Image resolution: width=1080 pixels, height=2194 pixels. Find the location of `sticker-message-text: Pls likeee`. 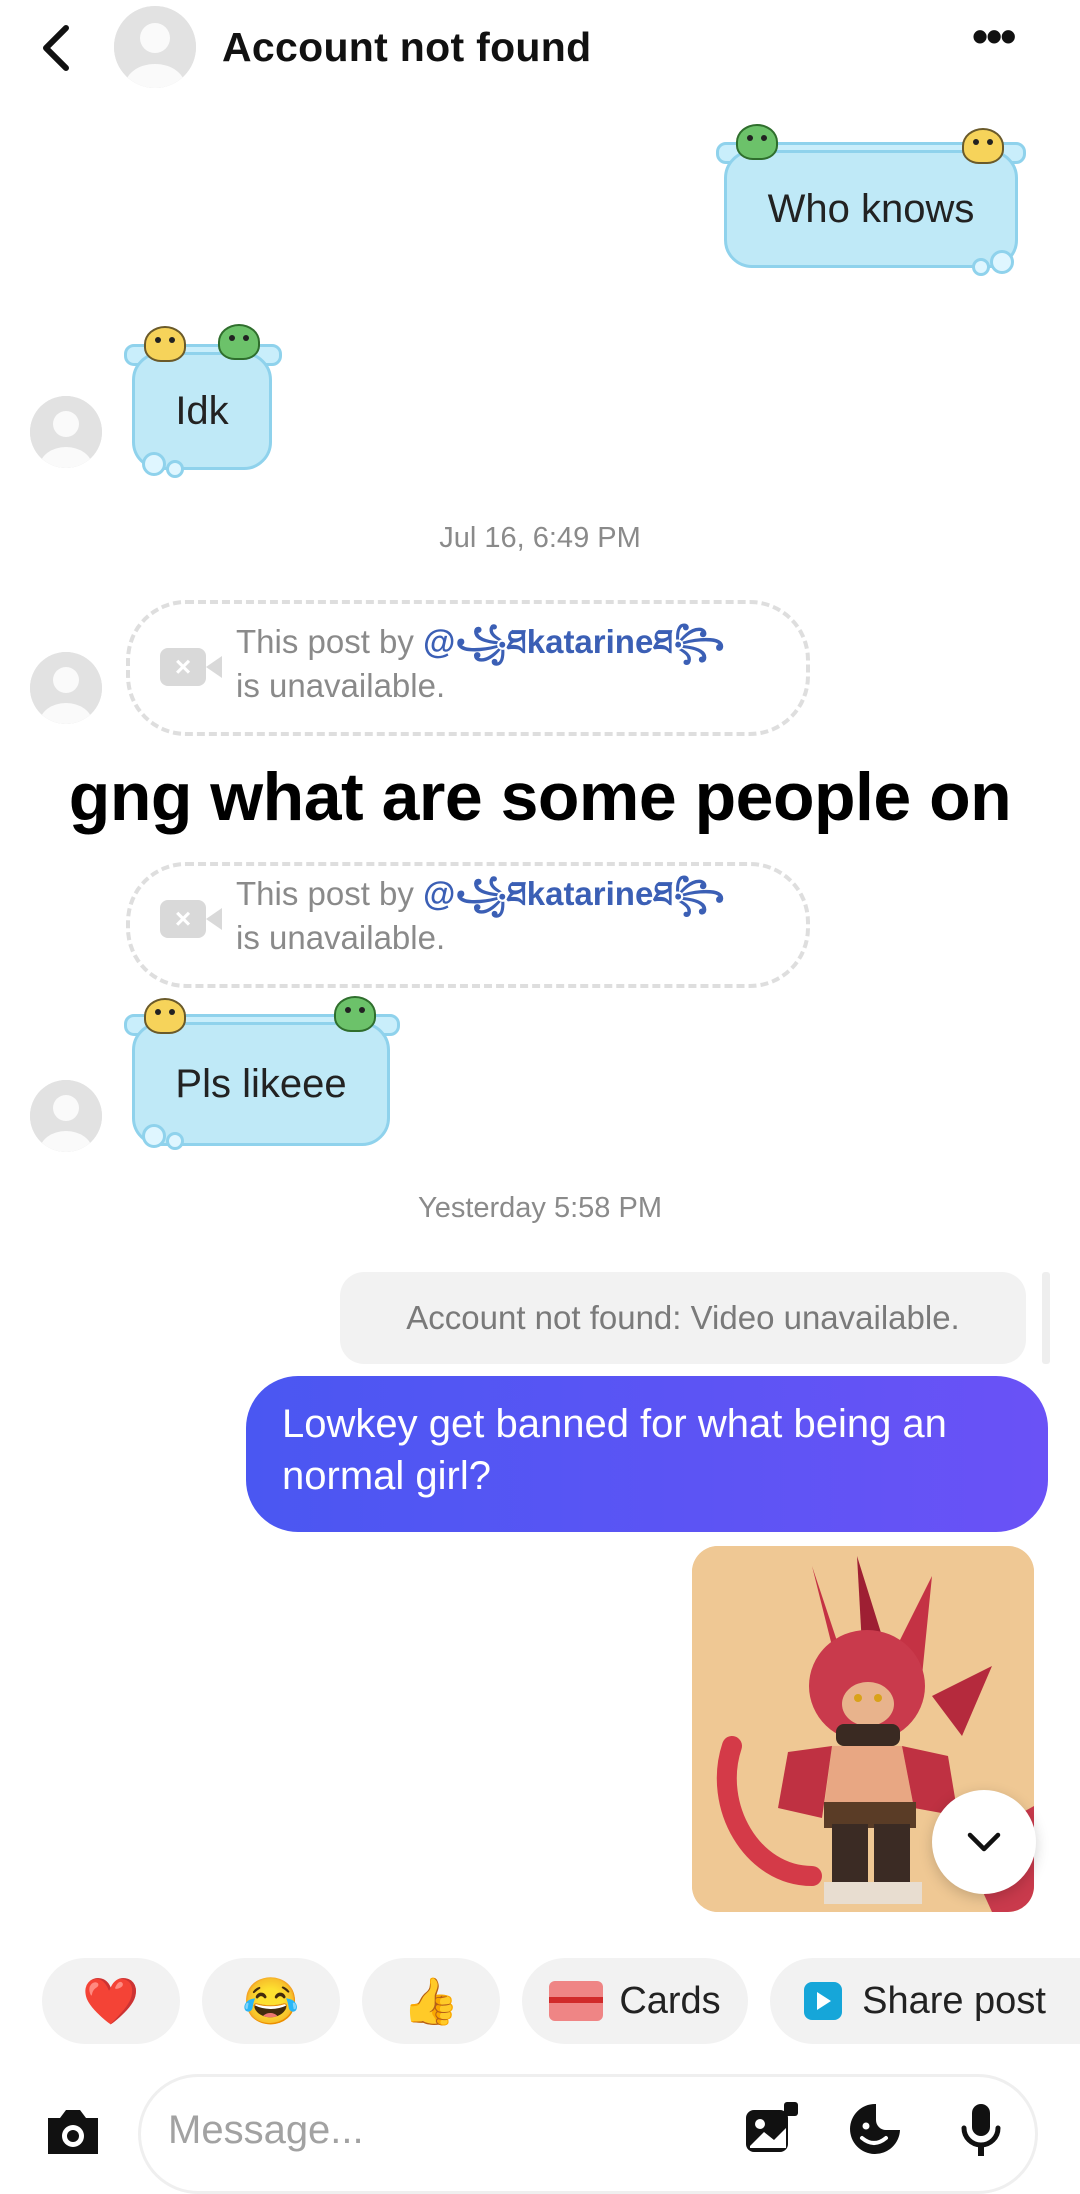

sticker-message-text: Pls likeee is located at coordinates (261, 1083).